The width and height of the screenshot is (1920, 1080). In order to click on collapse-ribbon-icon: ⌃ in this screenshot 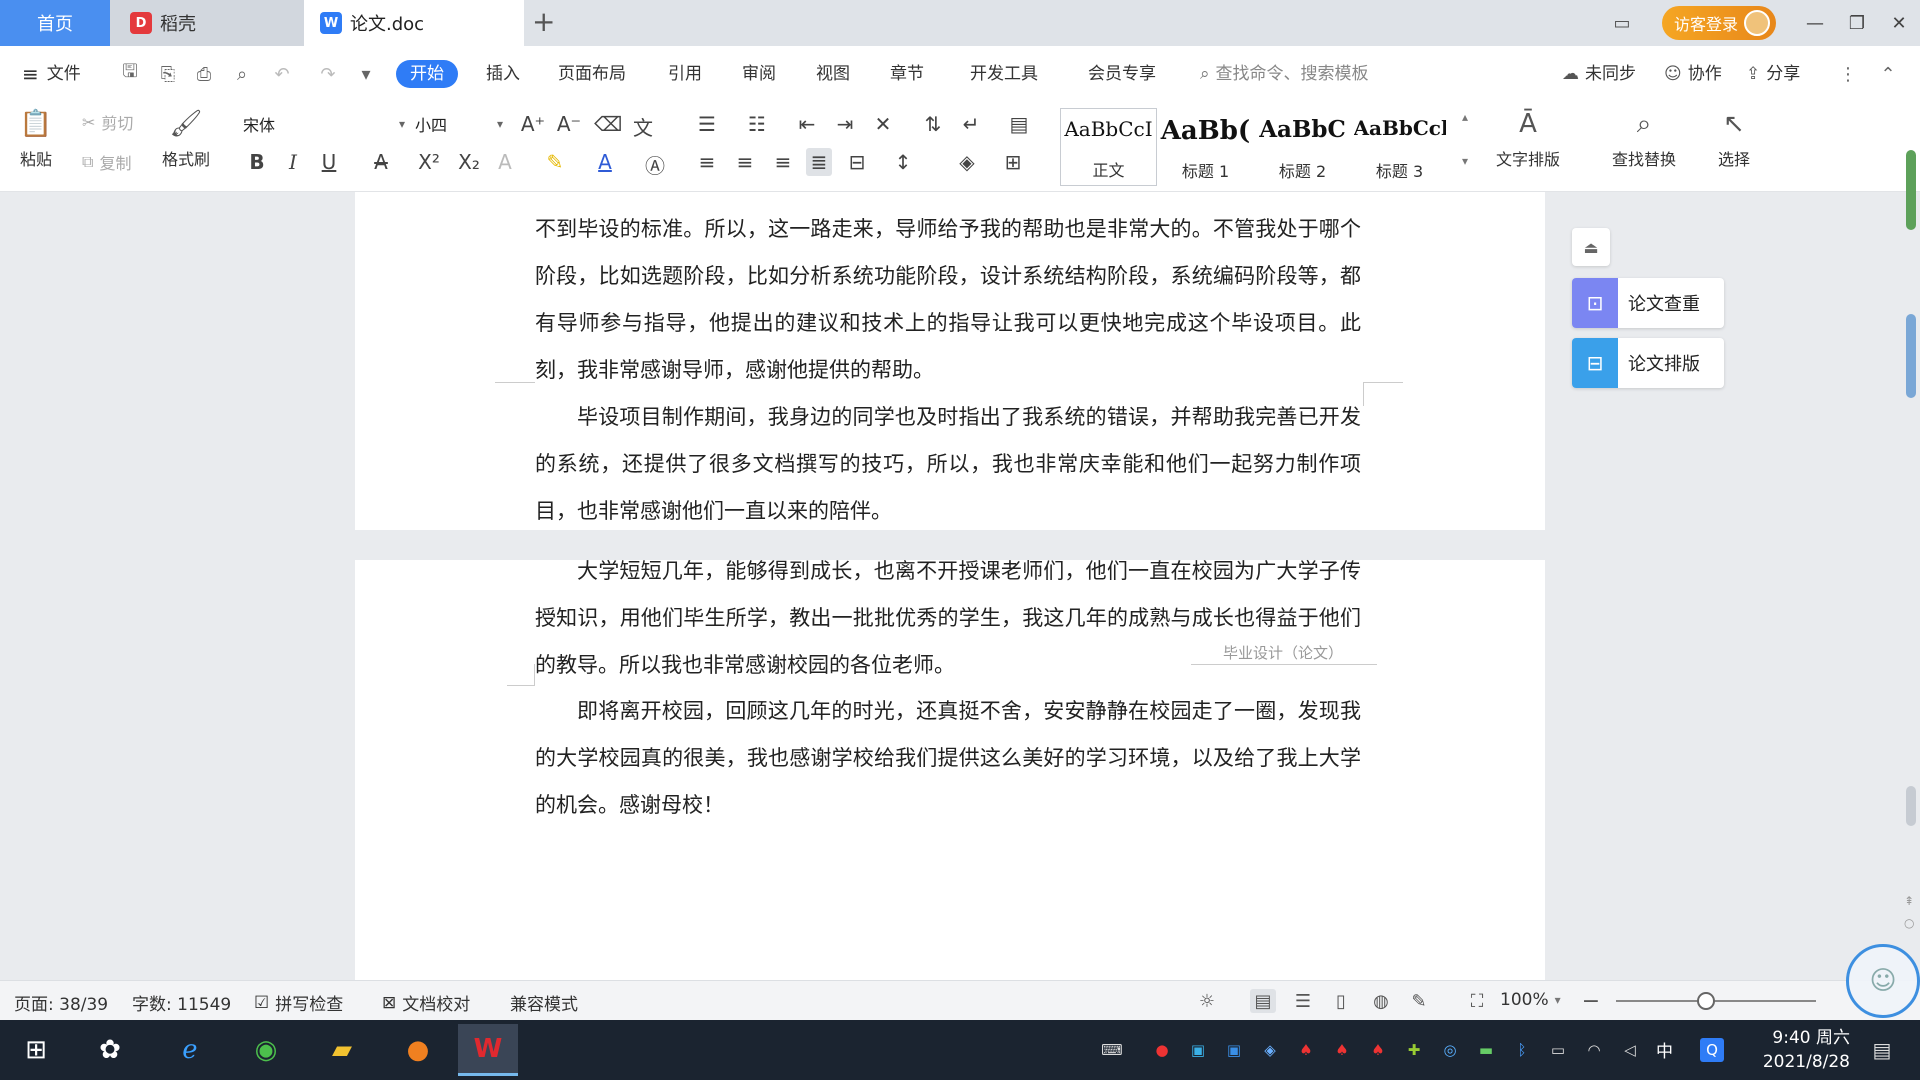, I will do `click(1888, 74)`.